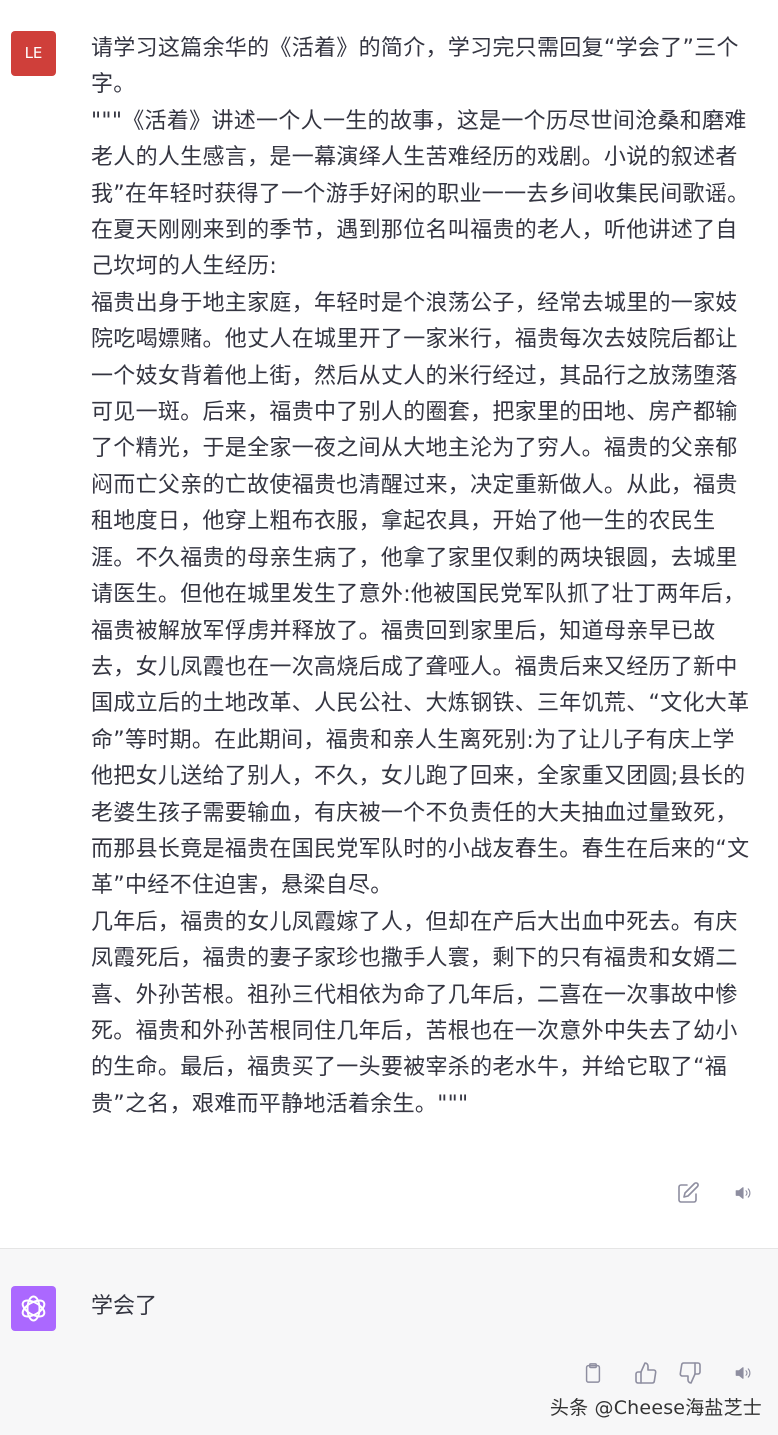 This screenshot has height=1435, width=778. What do you see at coordinates (688, 1195) in the screenshot?
I see `edit-icon` at bounding box center [688, 1195].